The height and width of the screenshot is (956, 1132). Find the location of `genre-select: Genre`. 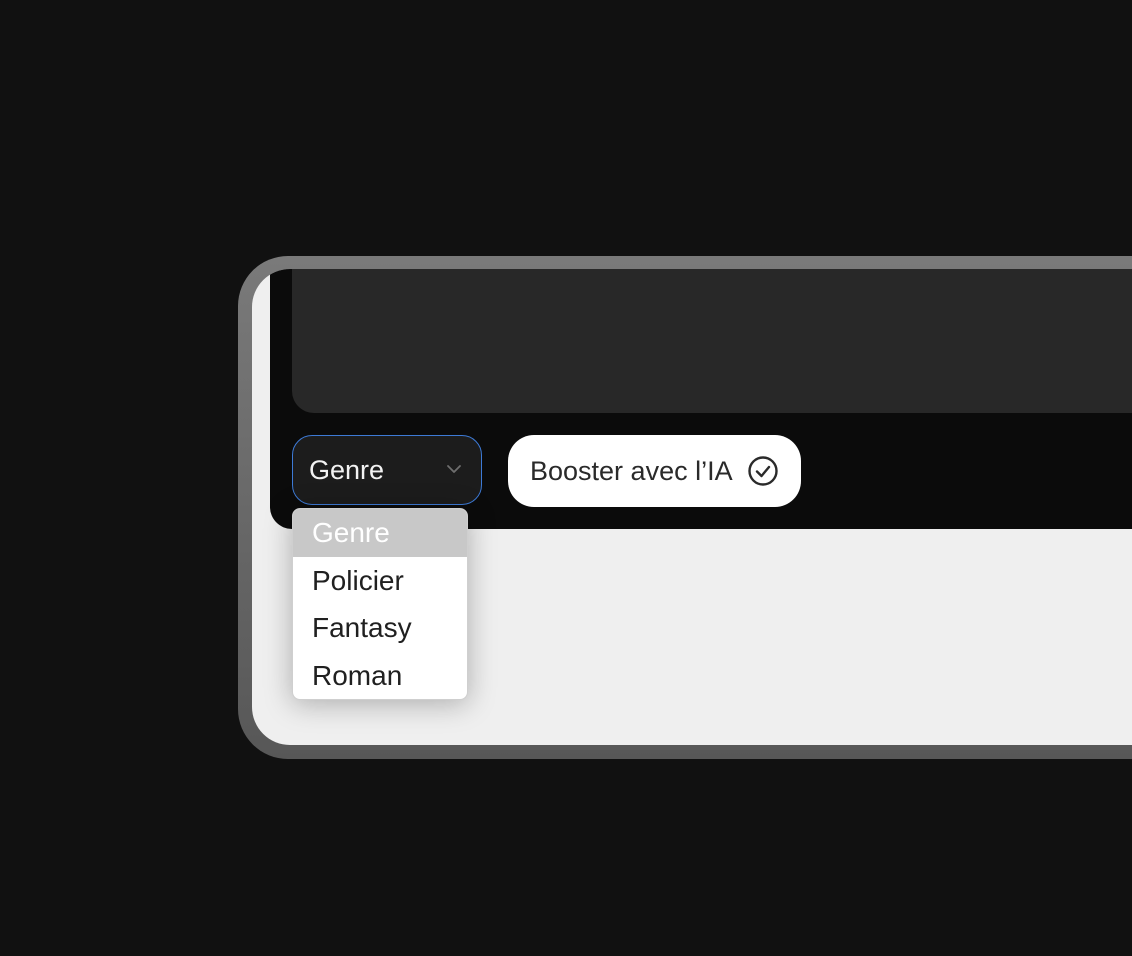

genre-select: Genre is located at coordinates (387, 470).